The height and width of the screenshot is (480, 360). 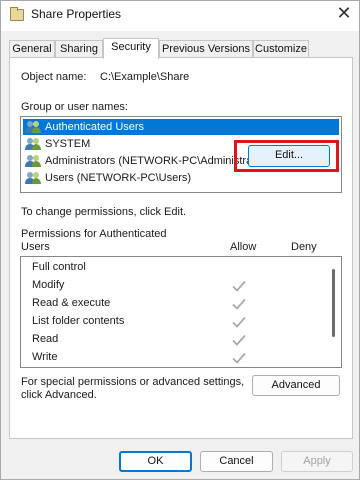 What do you see at coordinates (236, 461) in the screenshot?
I see `cancel-button: Cancel` at bounding box center [236, 461].